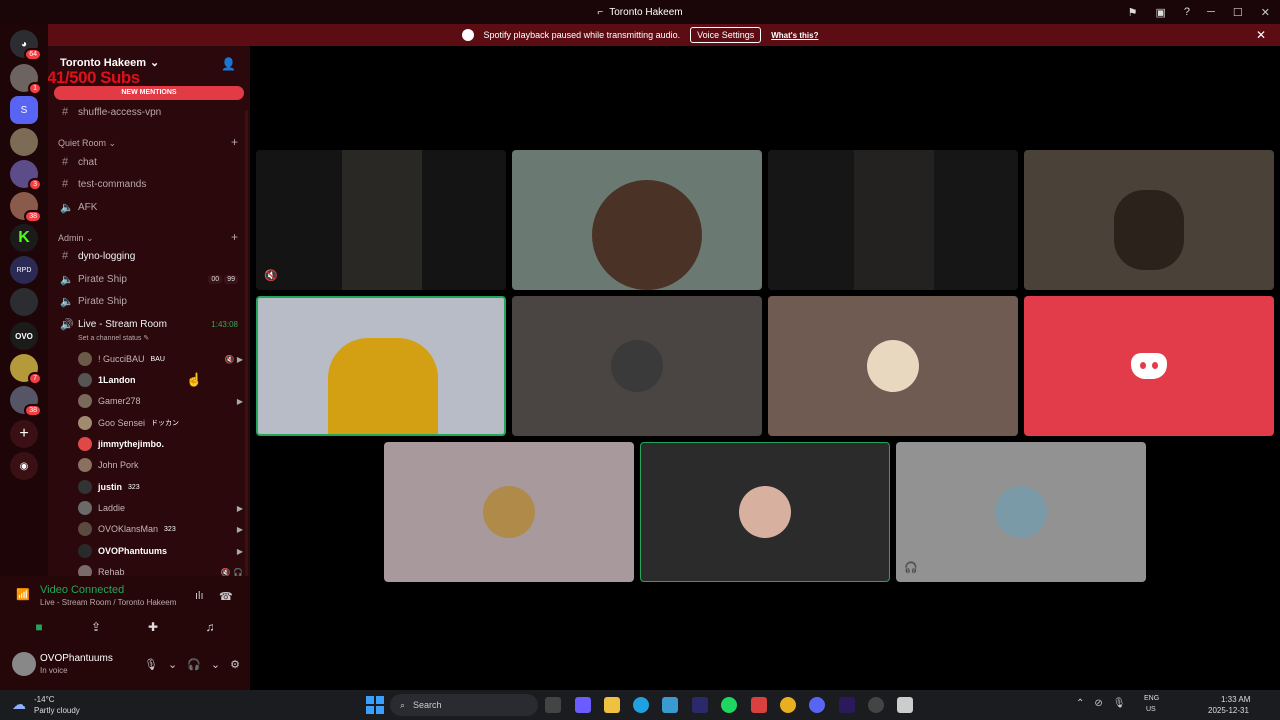  What do you see at coordinates (57, 710) in the screenshot?
I see `weather-description: Partly cloudy` at bounding box center [57, 710].